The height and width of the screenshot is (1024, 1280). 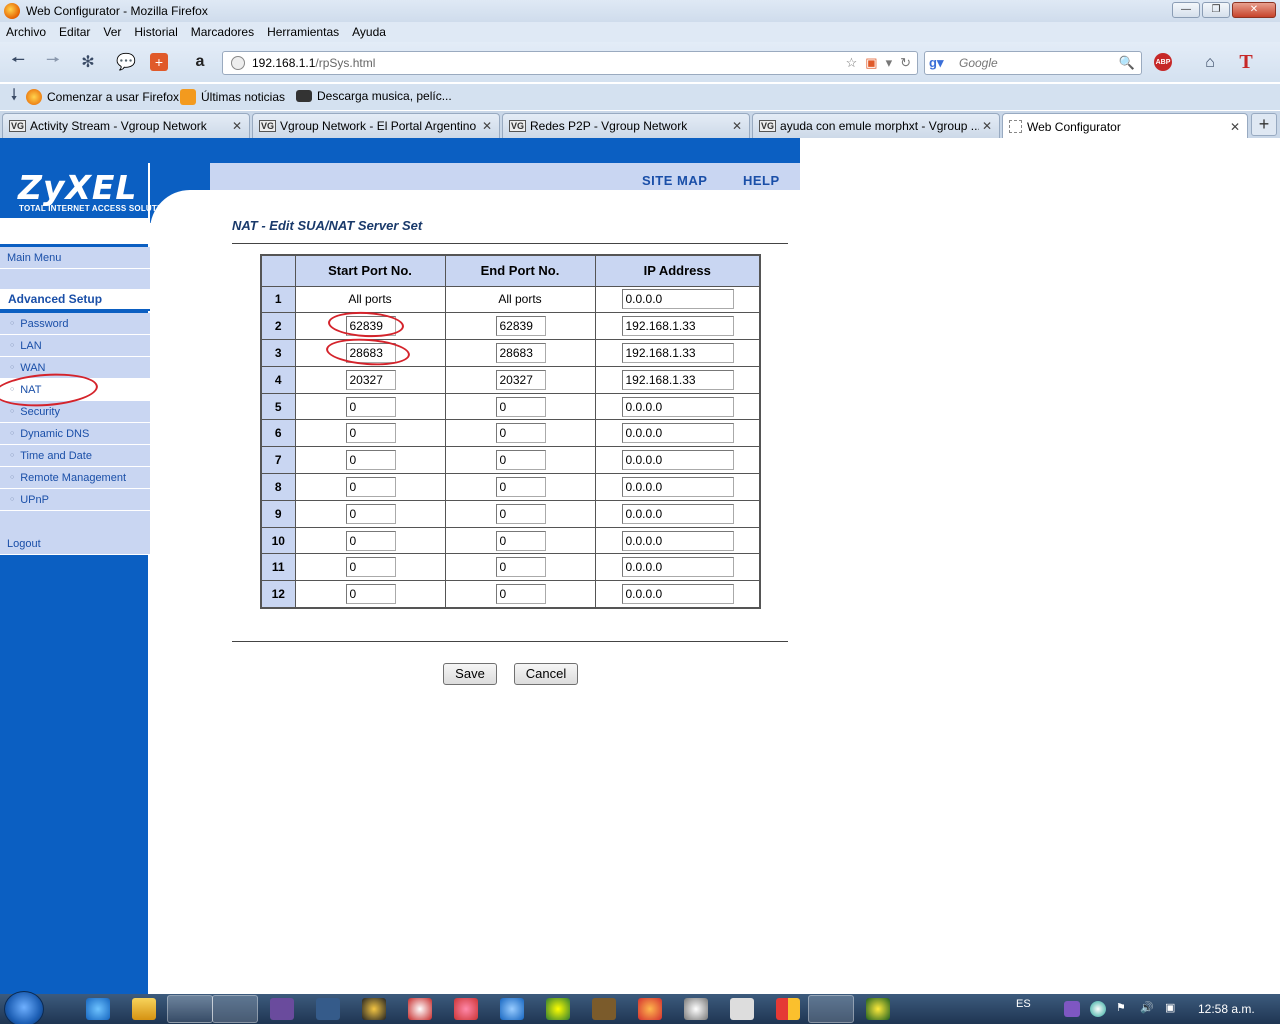 What do you see at coordinates (1121, 1007) in the screenshot?
I see `flag-icon: ⚑` at bounding box center [1121, 1007].